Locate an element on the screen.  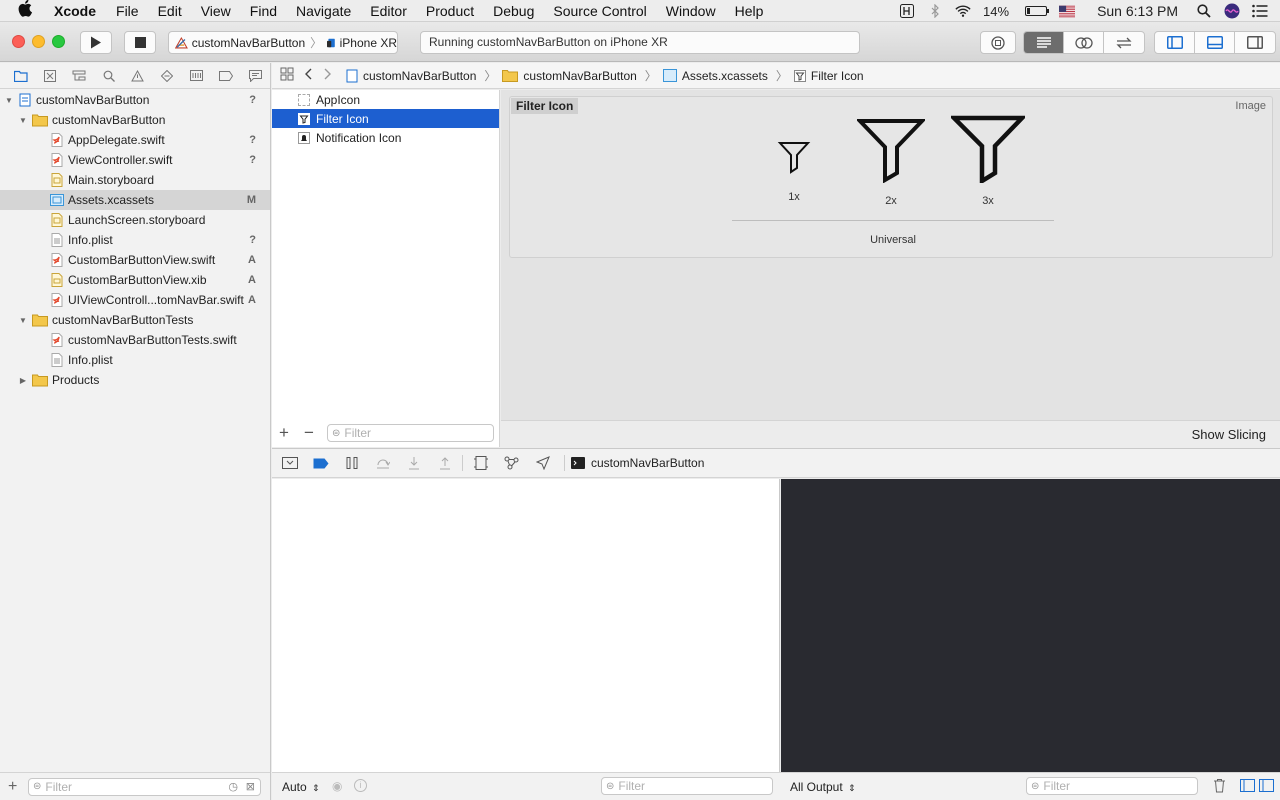
notification-center-icon is located at coordinates (1260, 11).